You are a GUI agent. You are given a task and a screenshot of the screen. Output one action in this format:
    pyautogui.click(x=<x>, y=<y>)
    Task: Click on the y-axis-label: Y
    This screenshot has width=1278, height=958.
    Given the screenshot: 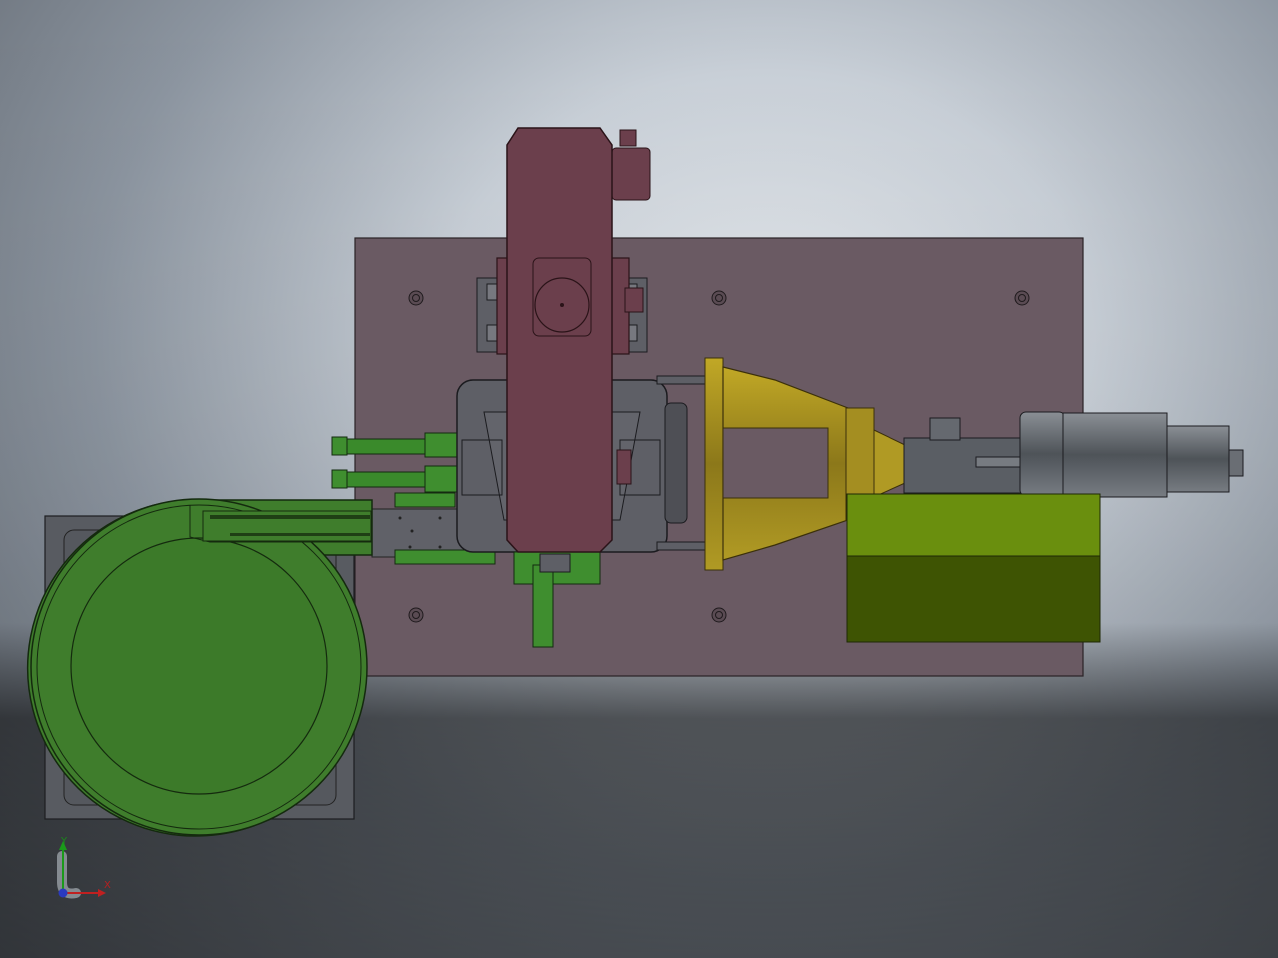 What is the action you would take?
    pyautogui.click(x=64, y=841)
    